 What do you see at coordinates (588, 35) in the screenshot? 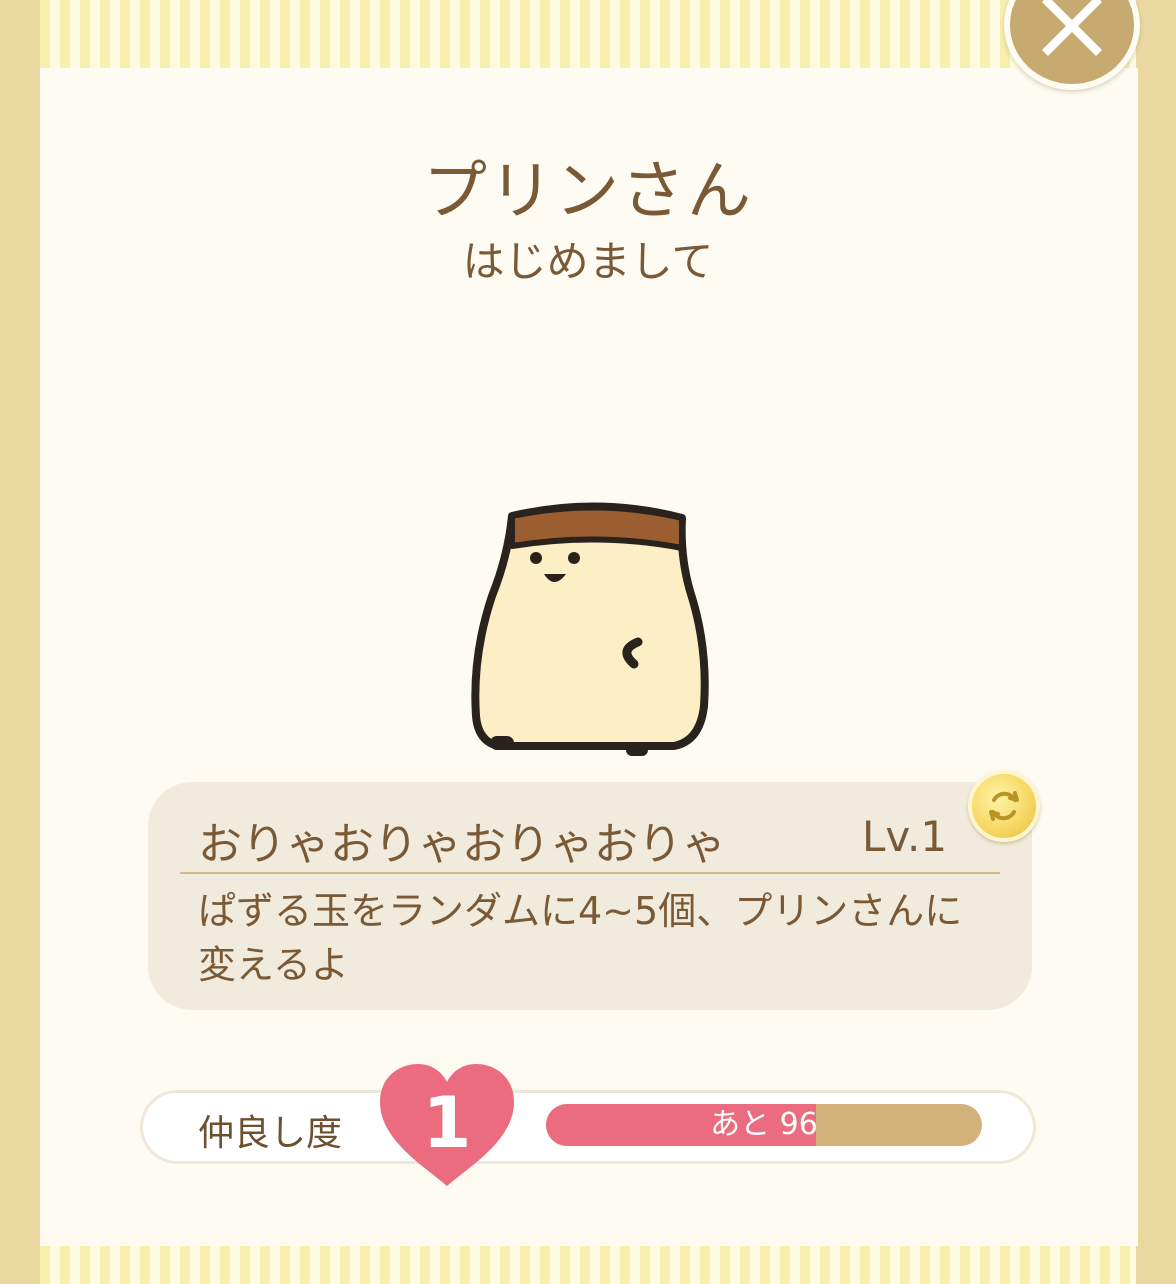
I see `top-stripe-border` at bounding box center [588, 35].